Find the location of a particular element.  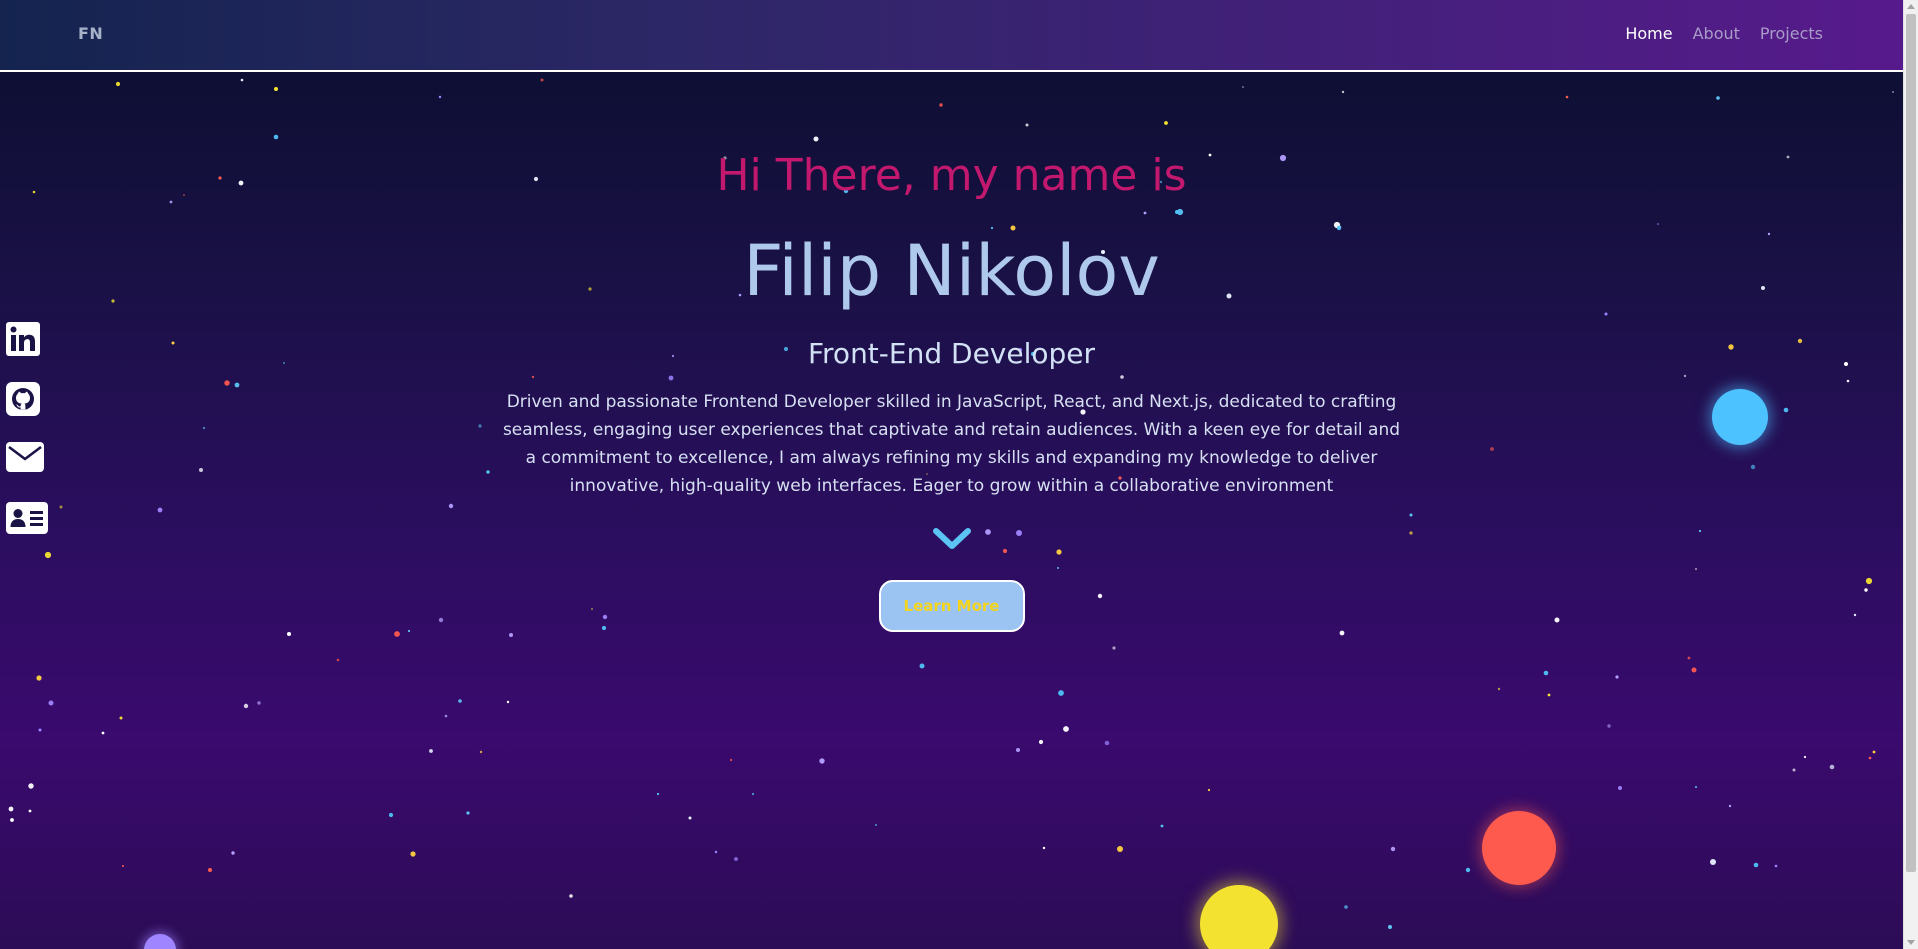

hero-role: Front-End Developer is located at coordinates (951, 353).